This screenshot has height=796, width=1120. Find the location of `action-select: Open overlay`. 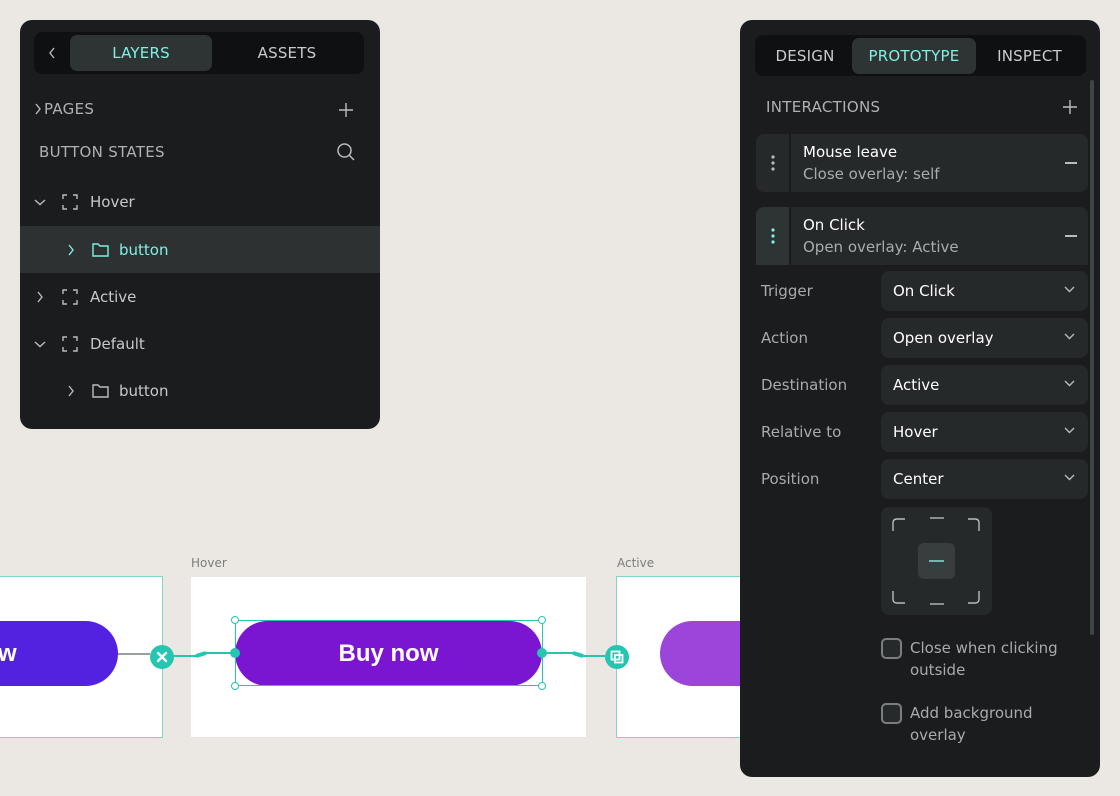

action-select: Open overlay is located at coordinates (984, 338).